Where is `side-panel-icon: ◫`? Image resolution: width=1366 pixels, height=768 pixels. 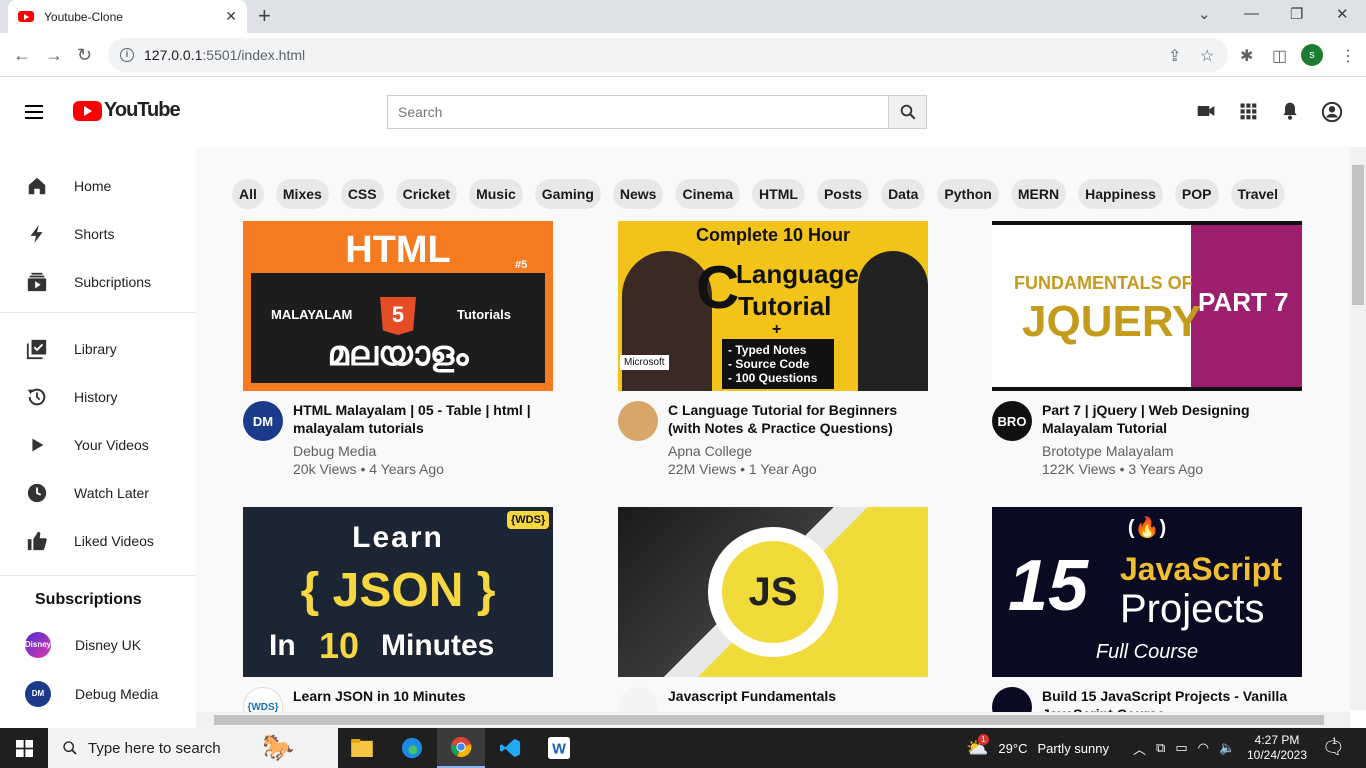
side-panel-icon: ◫ is located at coordinates (1279, 56).